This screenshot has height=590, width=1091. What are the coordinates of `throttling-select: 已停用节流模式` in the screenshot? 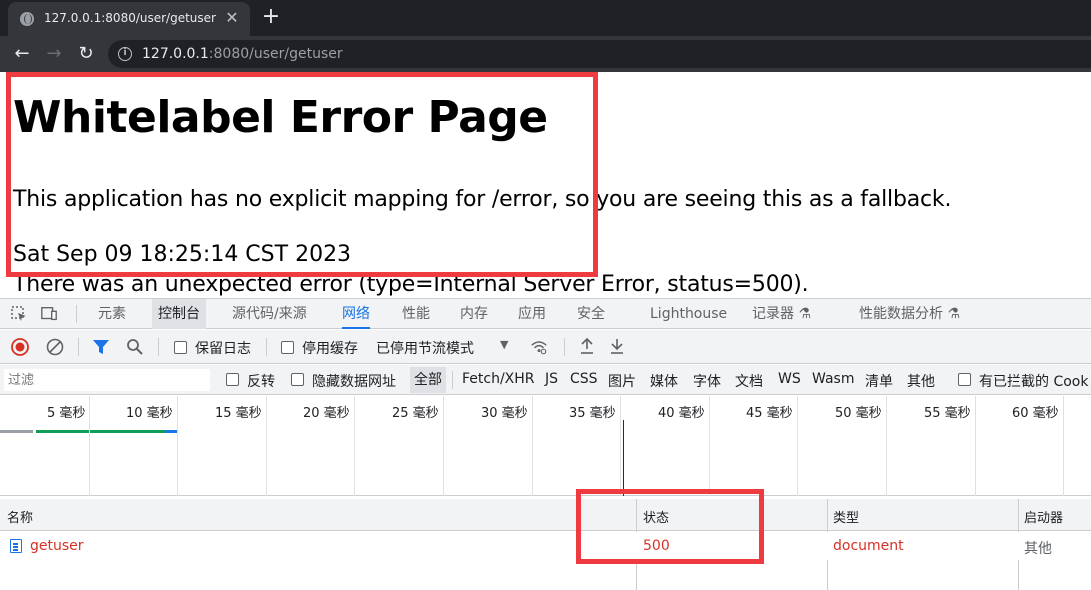 It's located at (425, 348).